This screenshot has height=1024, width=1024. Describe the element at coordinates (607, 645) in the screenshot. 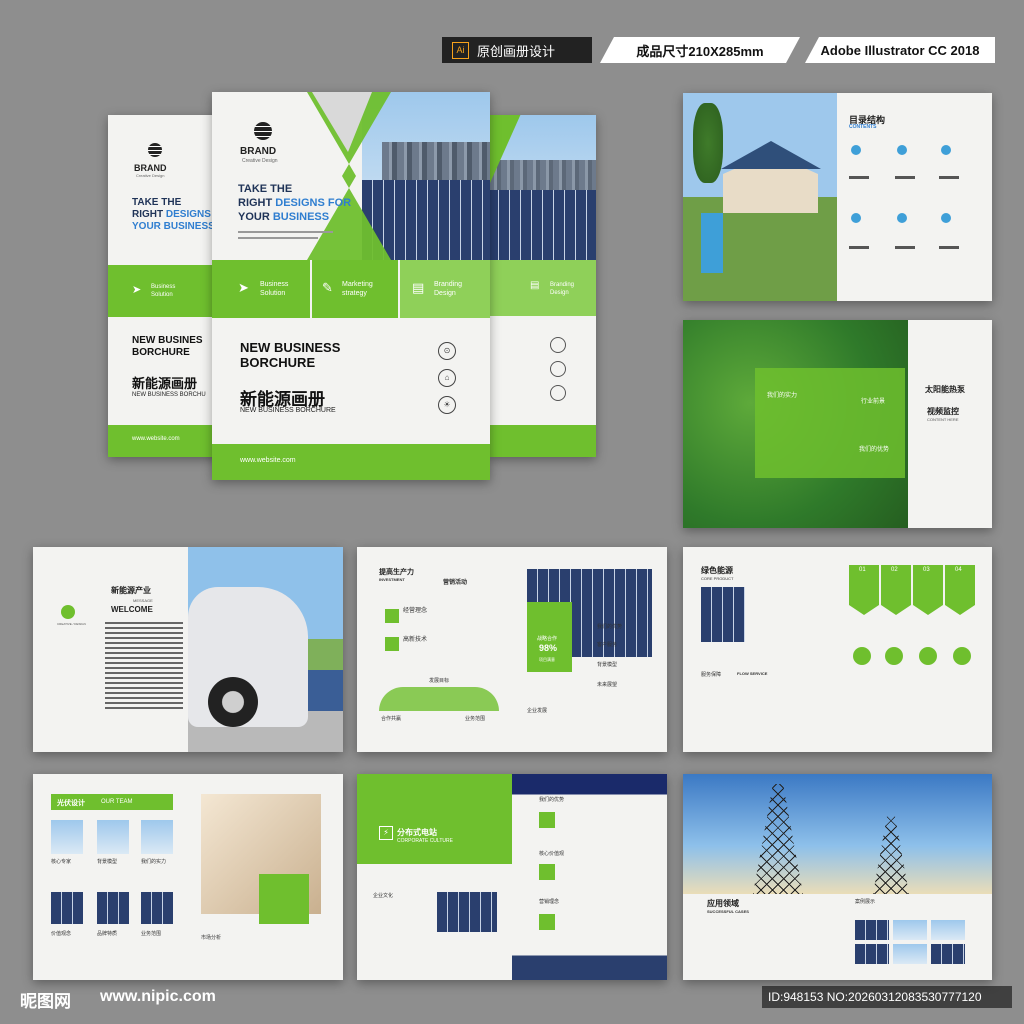

I see `customer-service: 客户服务` at that location.